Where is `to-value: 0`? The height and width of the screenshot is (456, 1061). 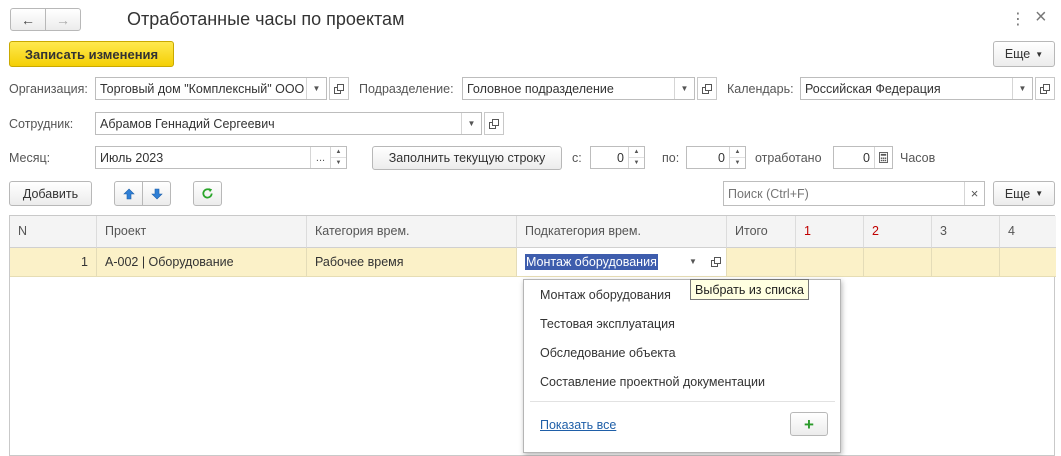
to-value: 0 is located at coordinates (721, 158).